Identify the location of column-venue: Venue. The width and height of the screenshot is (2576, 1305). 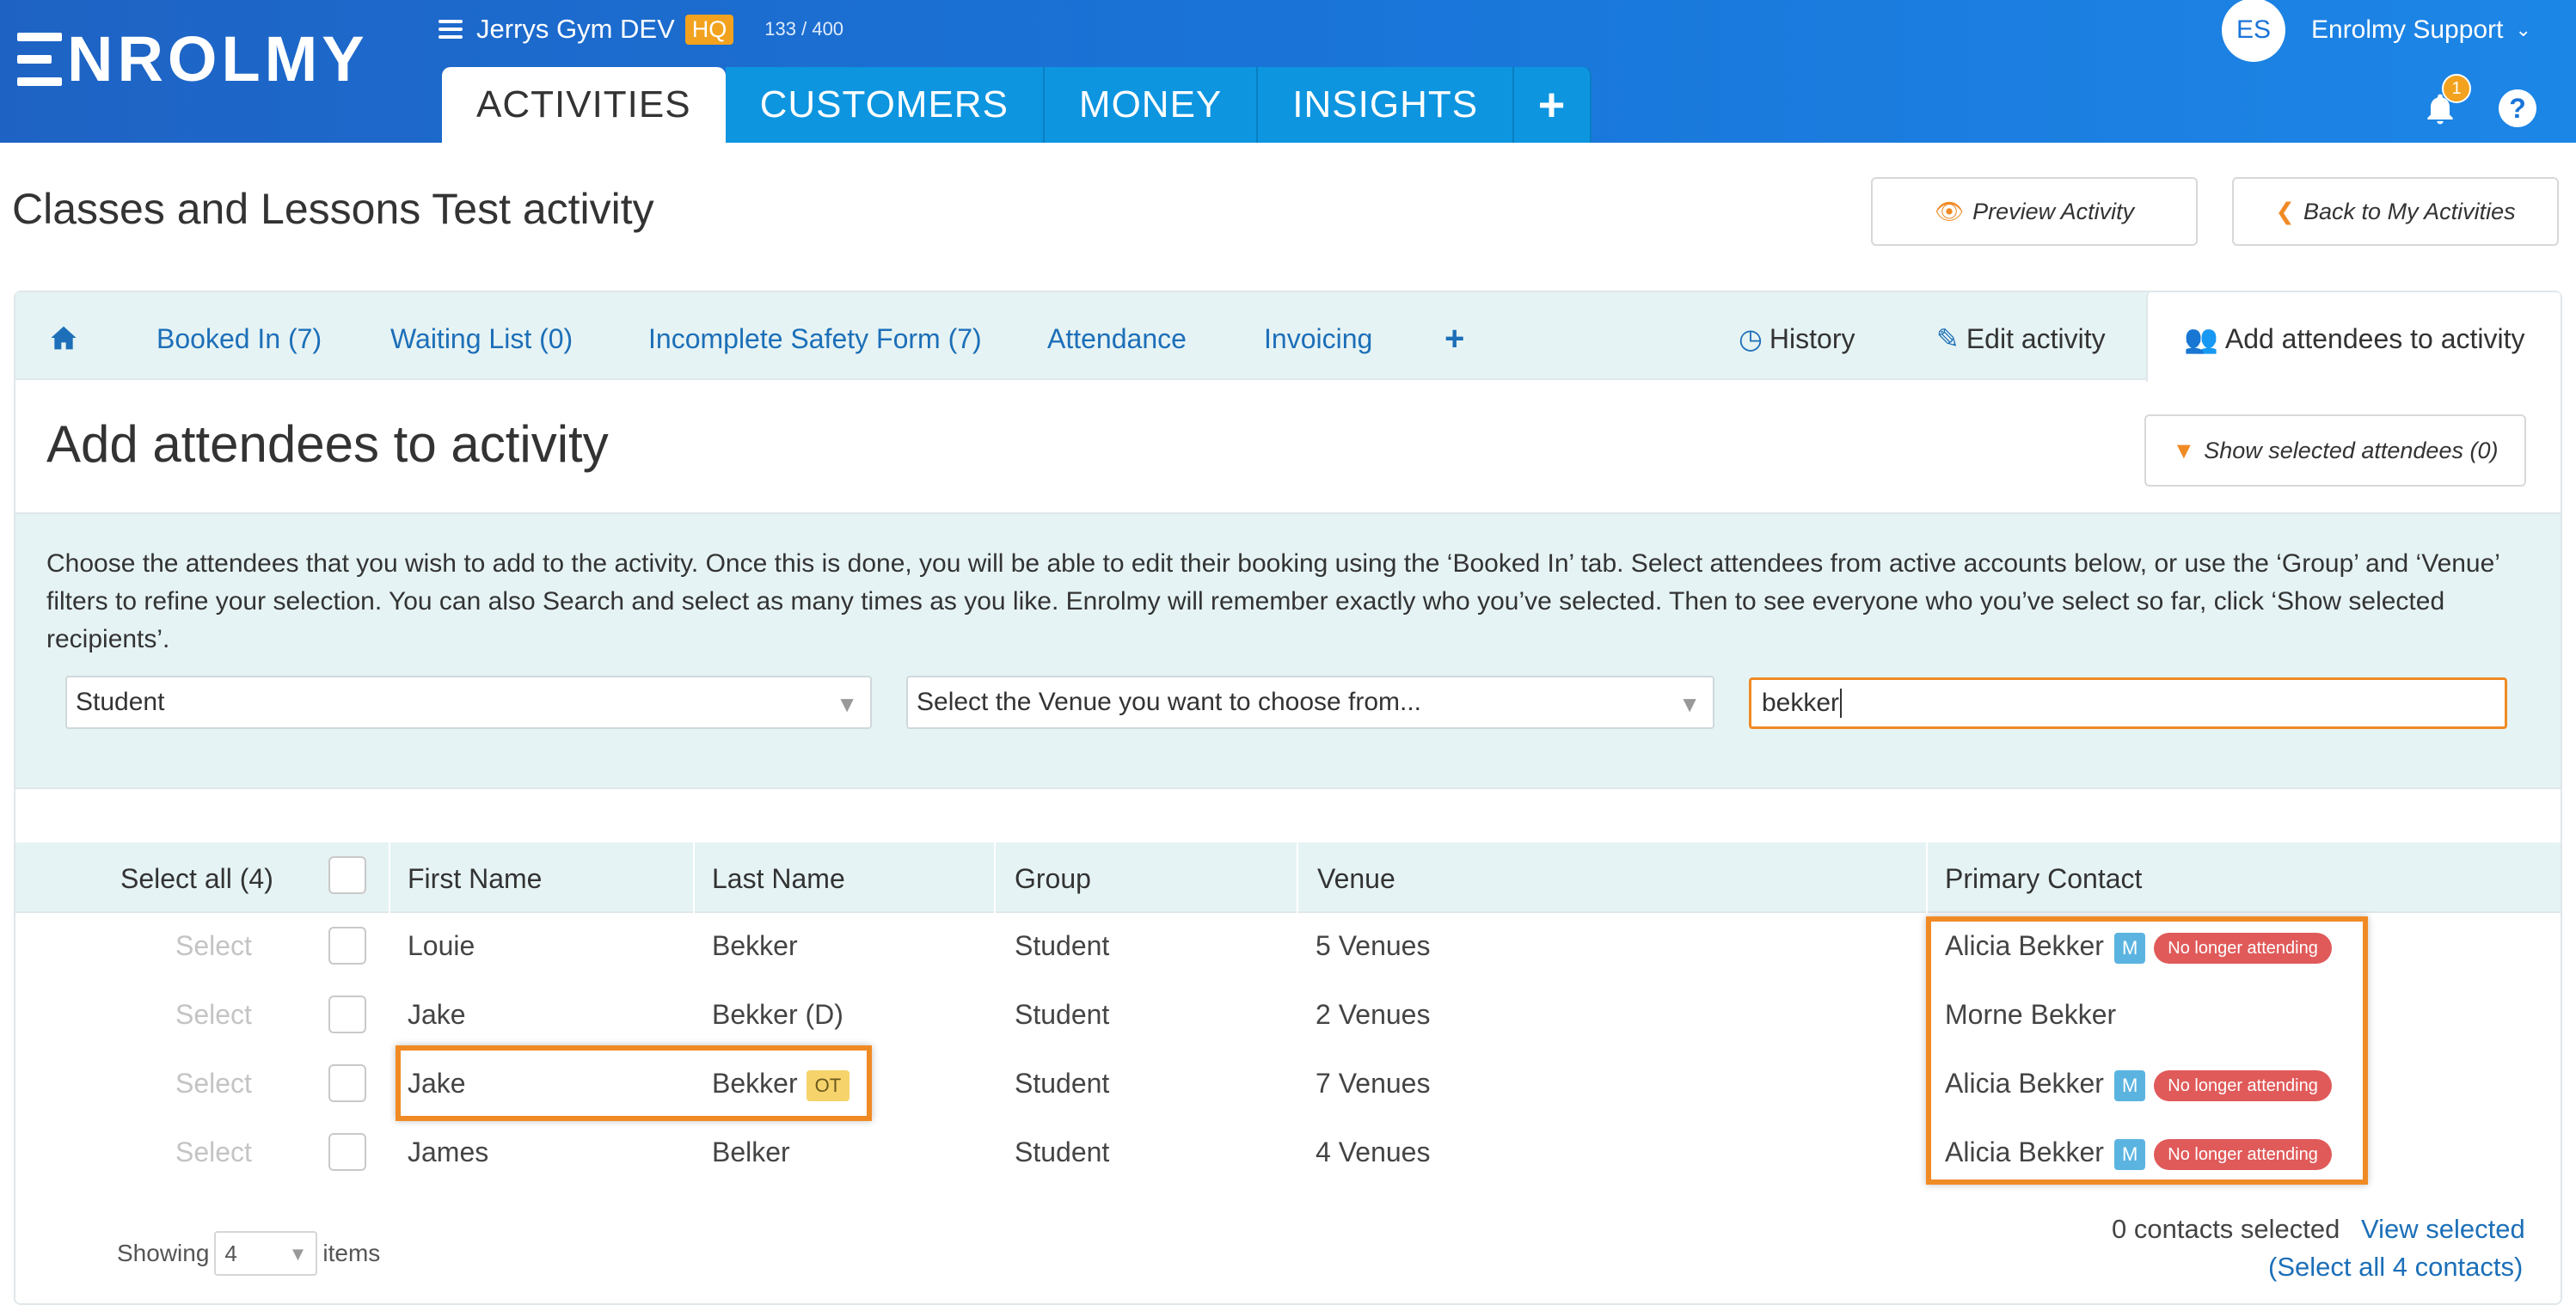
(1356, 878).